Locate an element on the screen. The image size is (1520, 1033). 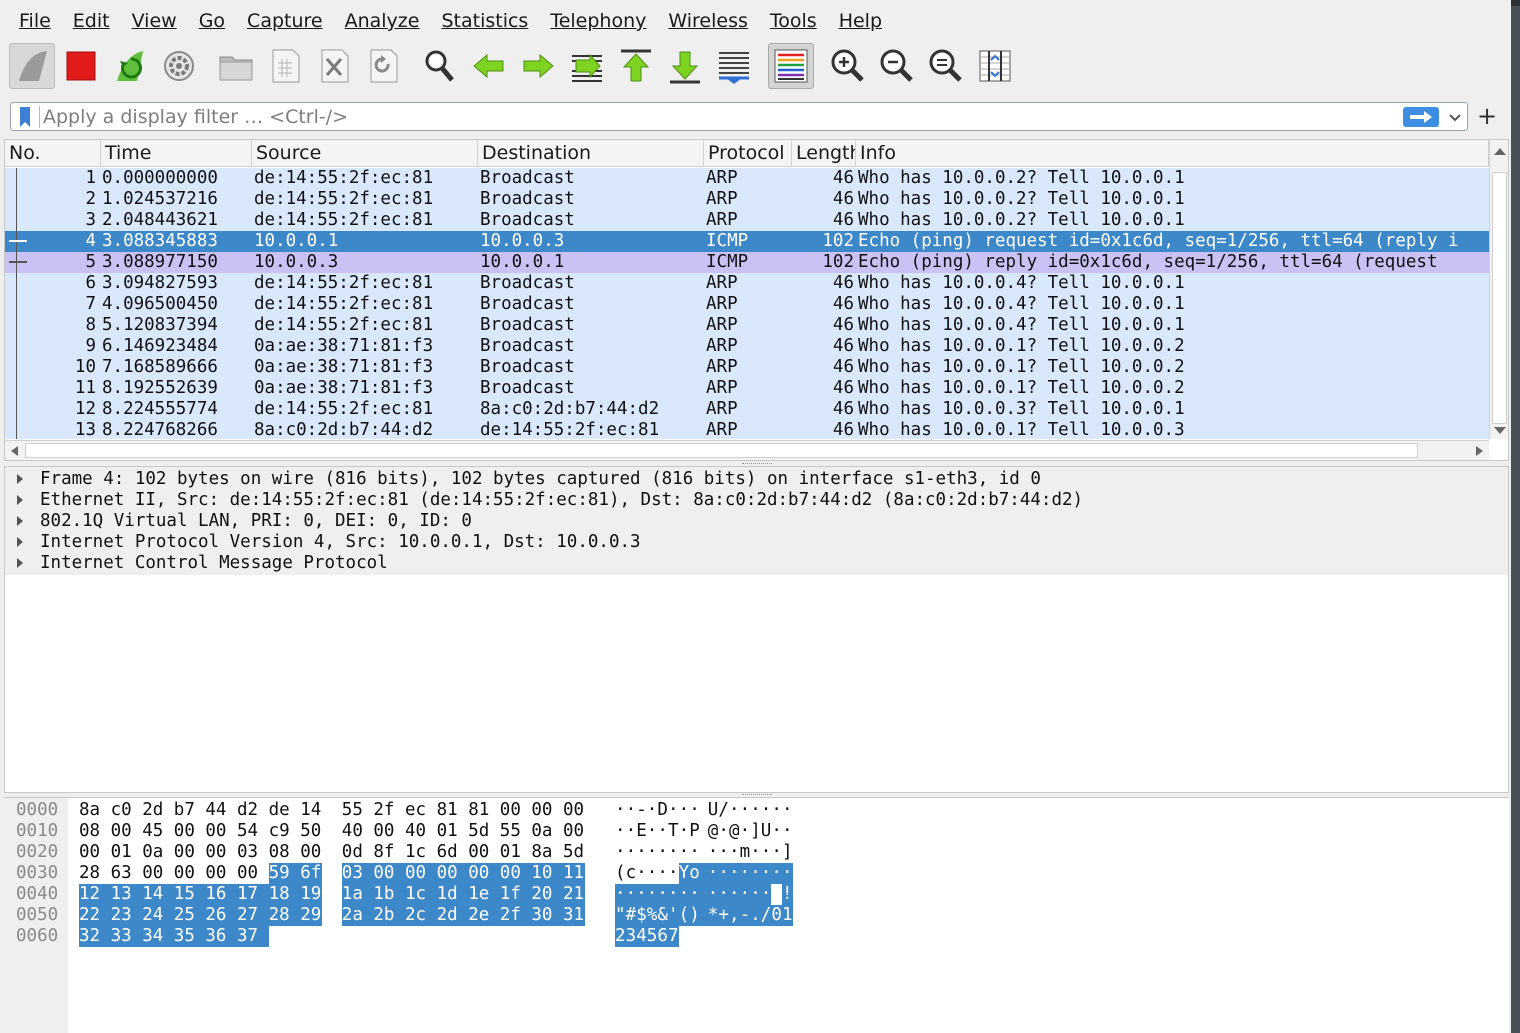
ascii-char: / is located at coordinates (723, 810).